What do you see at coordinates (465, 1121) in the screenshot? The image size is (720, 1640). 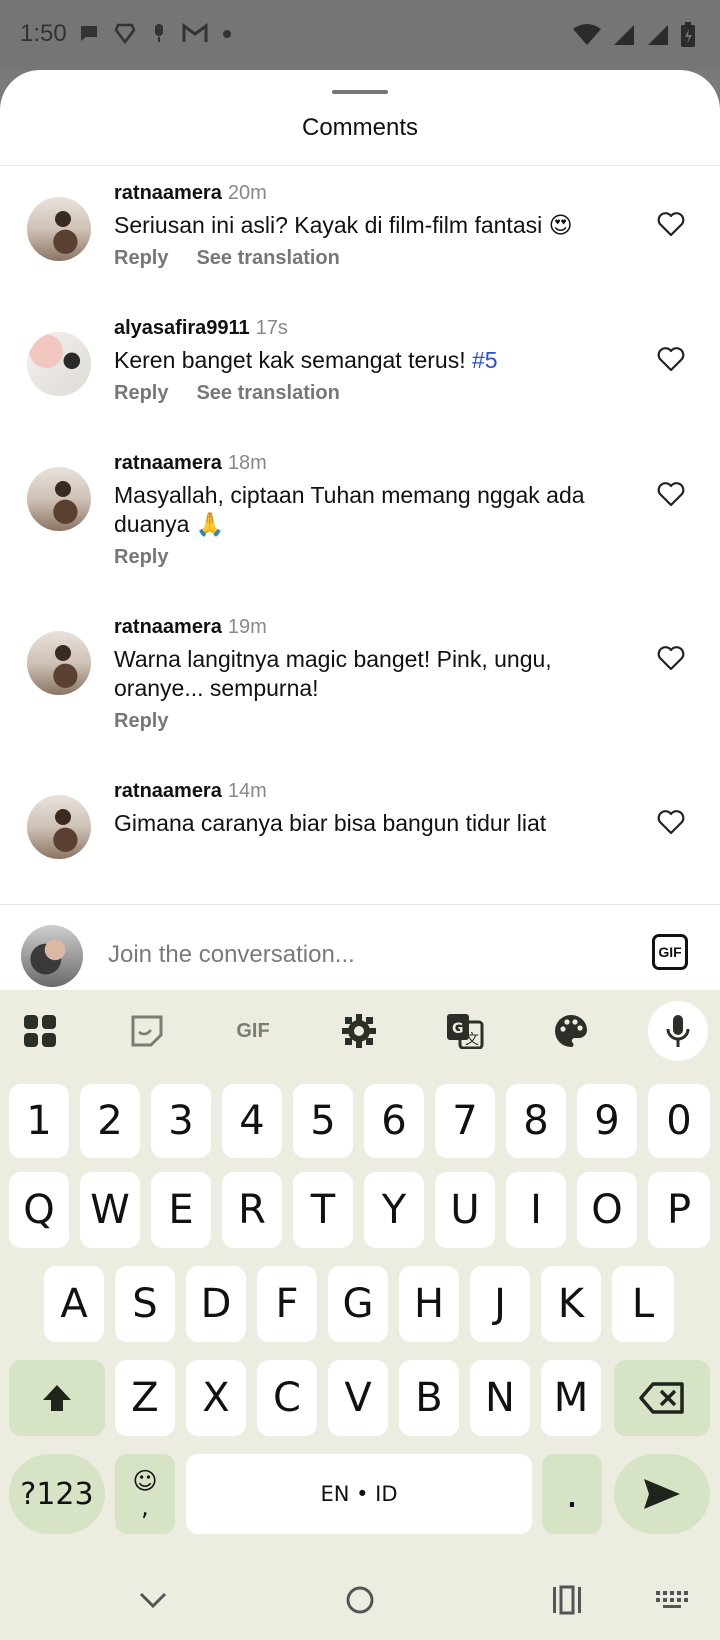 I see `key-7: 7` at bounding box center [465, 1121].